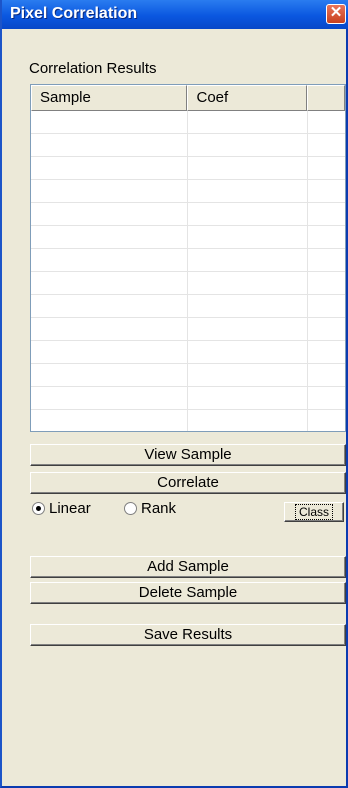  I want to click on view-sample-button: View Sample, so click(188, 455).